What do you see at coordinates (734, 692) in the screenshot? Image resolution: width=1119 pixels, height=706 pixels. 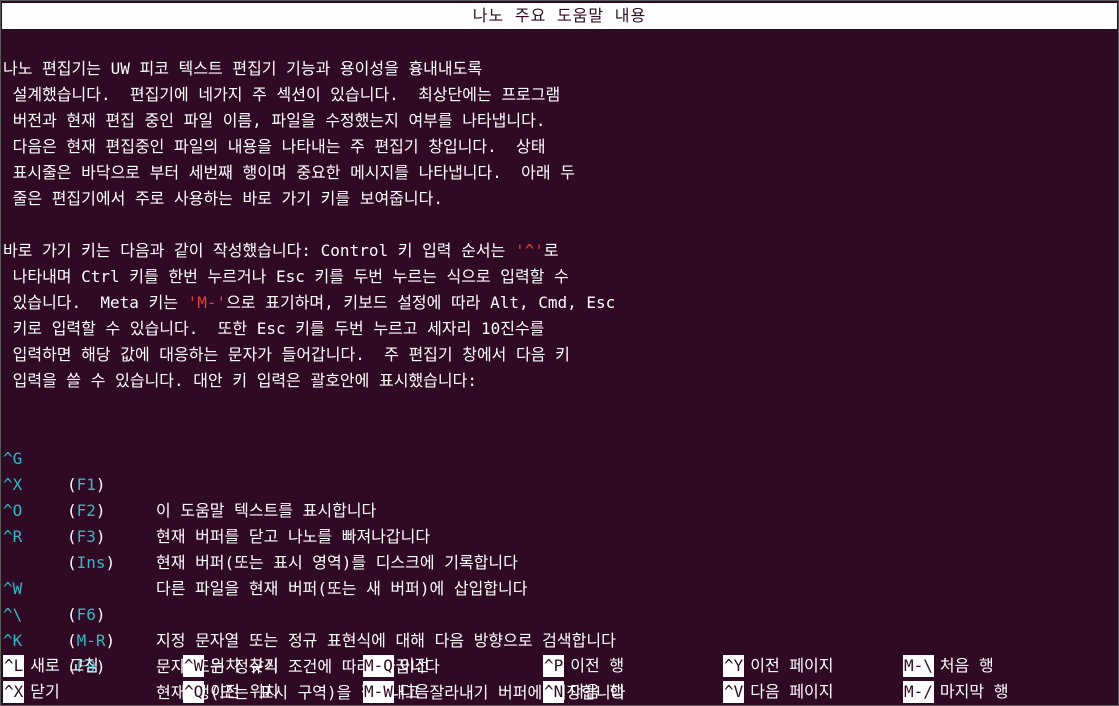 I see `shortcut-key: ^V` at bounding box center [734, 692].